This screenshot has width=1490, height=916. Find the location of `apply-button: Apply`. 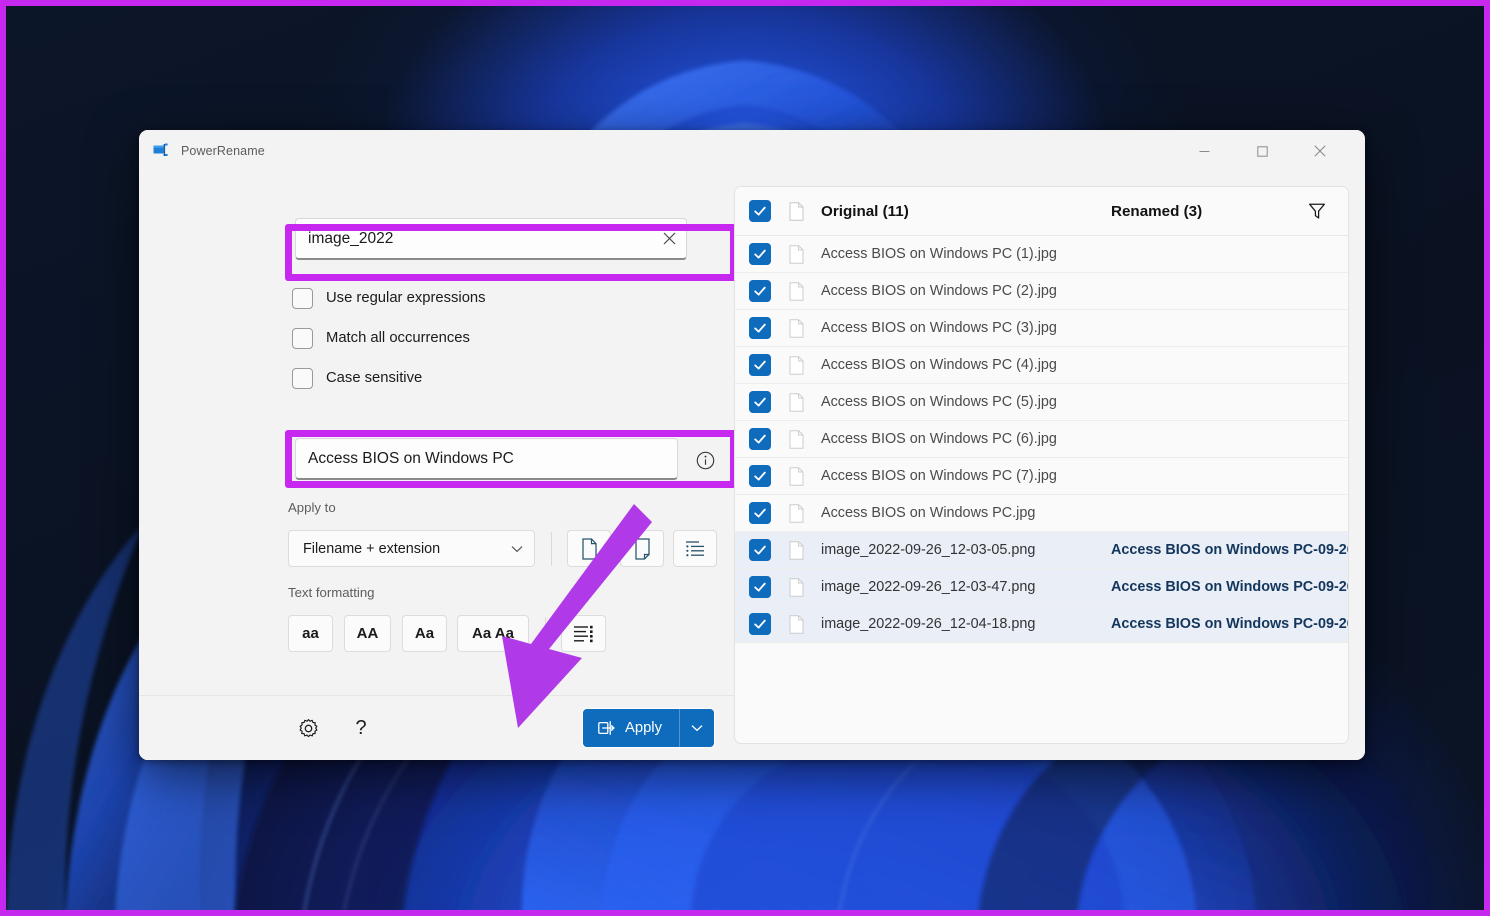

apply-button: Apply is located at coordinates (648, 728).